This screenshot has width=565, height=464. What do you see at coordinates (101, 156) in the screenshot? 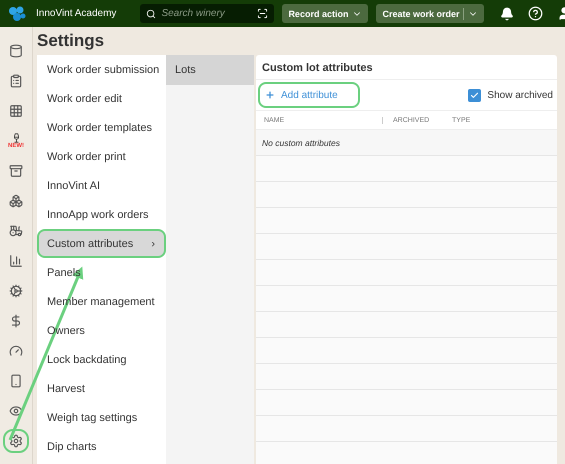
I see `settings-menu-item: Work order print` at bounding box center [101, 156].